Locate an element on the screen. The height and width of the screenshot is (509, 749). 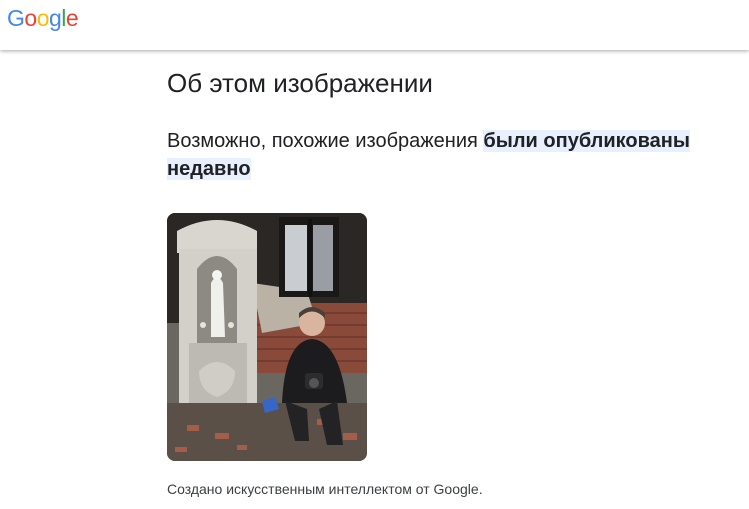
logo-letter: G is located at coordinates (16, 18).